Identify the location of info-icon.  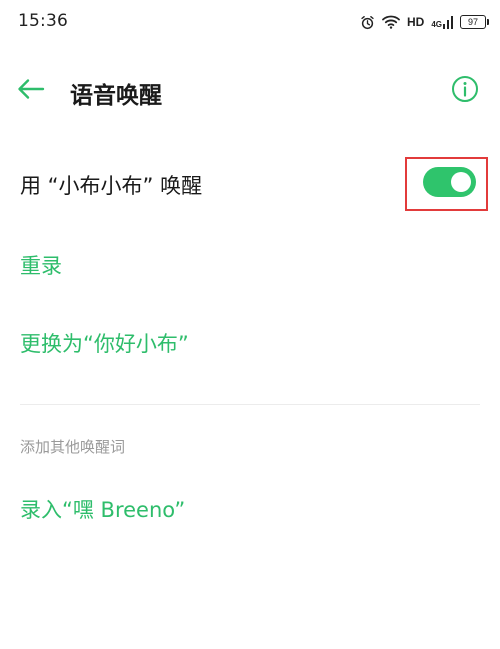
(465, 91).